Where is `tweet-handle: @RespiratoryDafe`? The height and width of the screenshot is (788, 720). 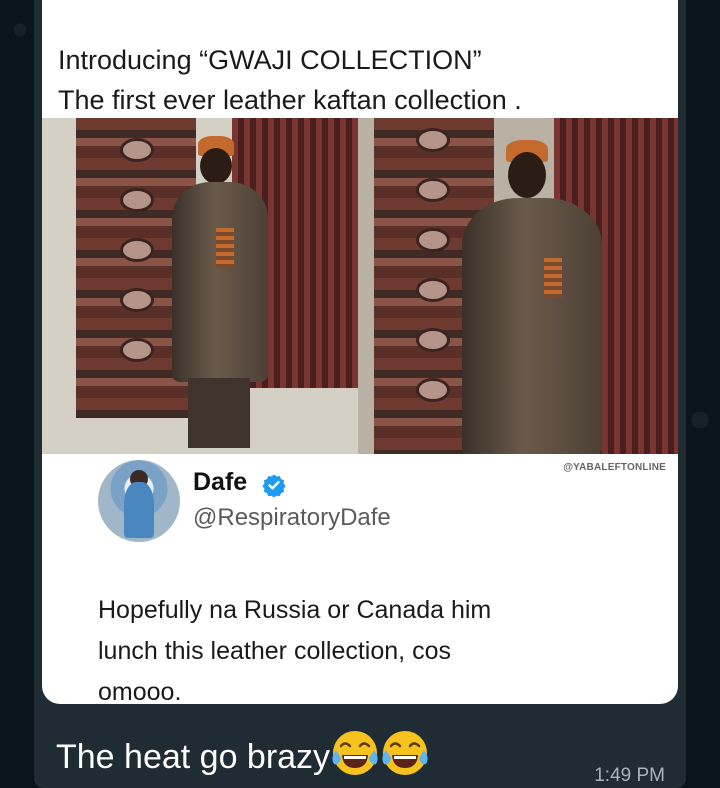
tweet-handle: @RespiratoryDafe is located at coordinates (292, 518).